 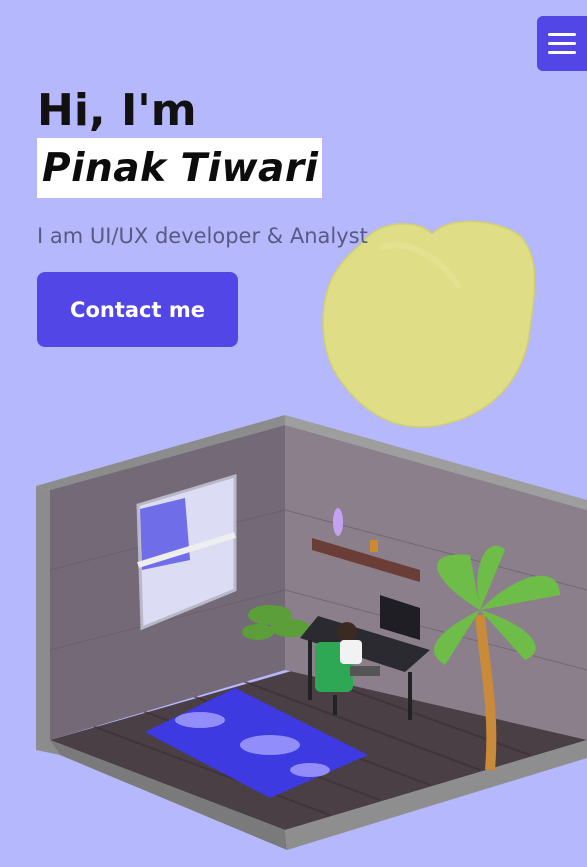 I want to click on hamburger-menu-icon, so click(x=562, y=34).